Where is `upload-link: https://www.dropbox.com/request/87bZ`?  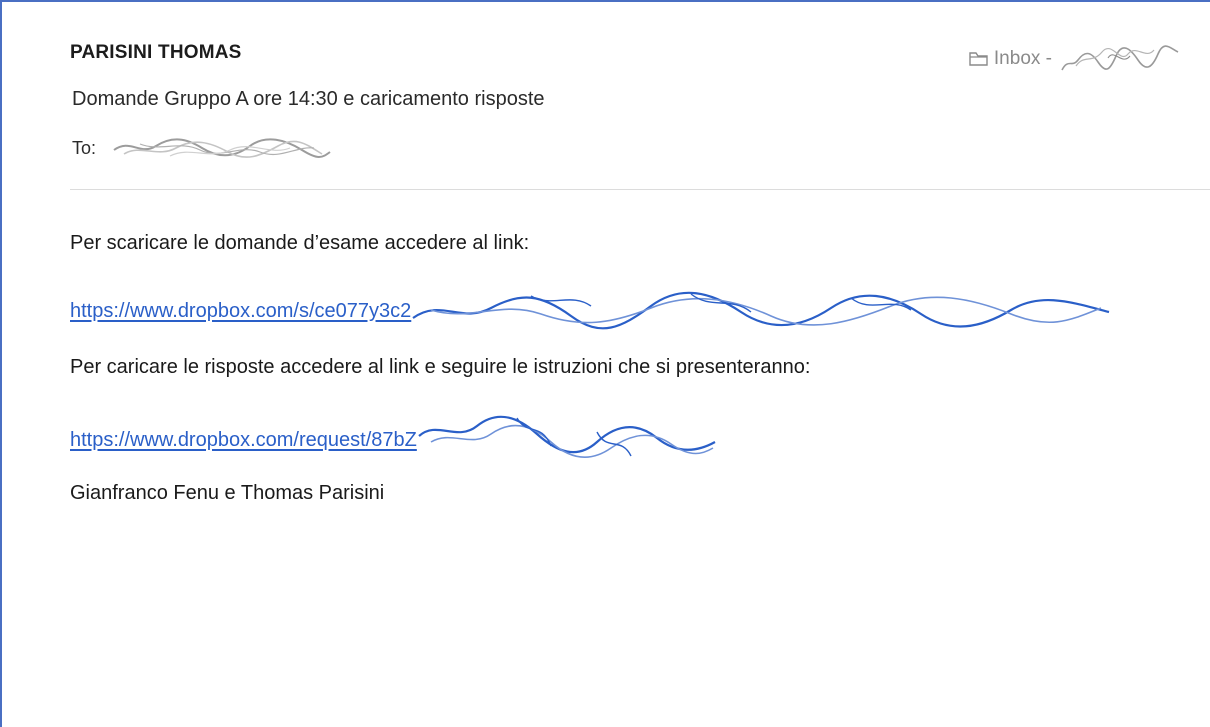 upload-link: https://www.dropbox.com/request/87bZ is located at coordinates (243, 440).